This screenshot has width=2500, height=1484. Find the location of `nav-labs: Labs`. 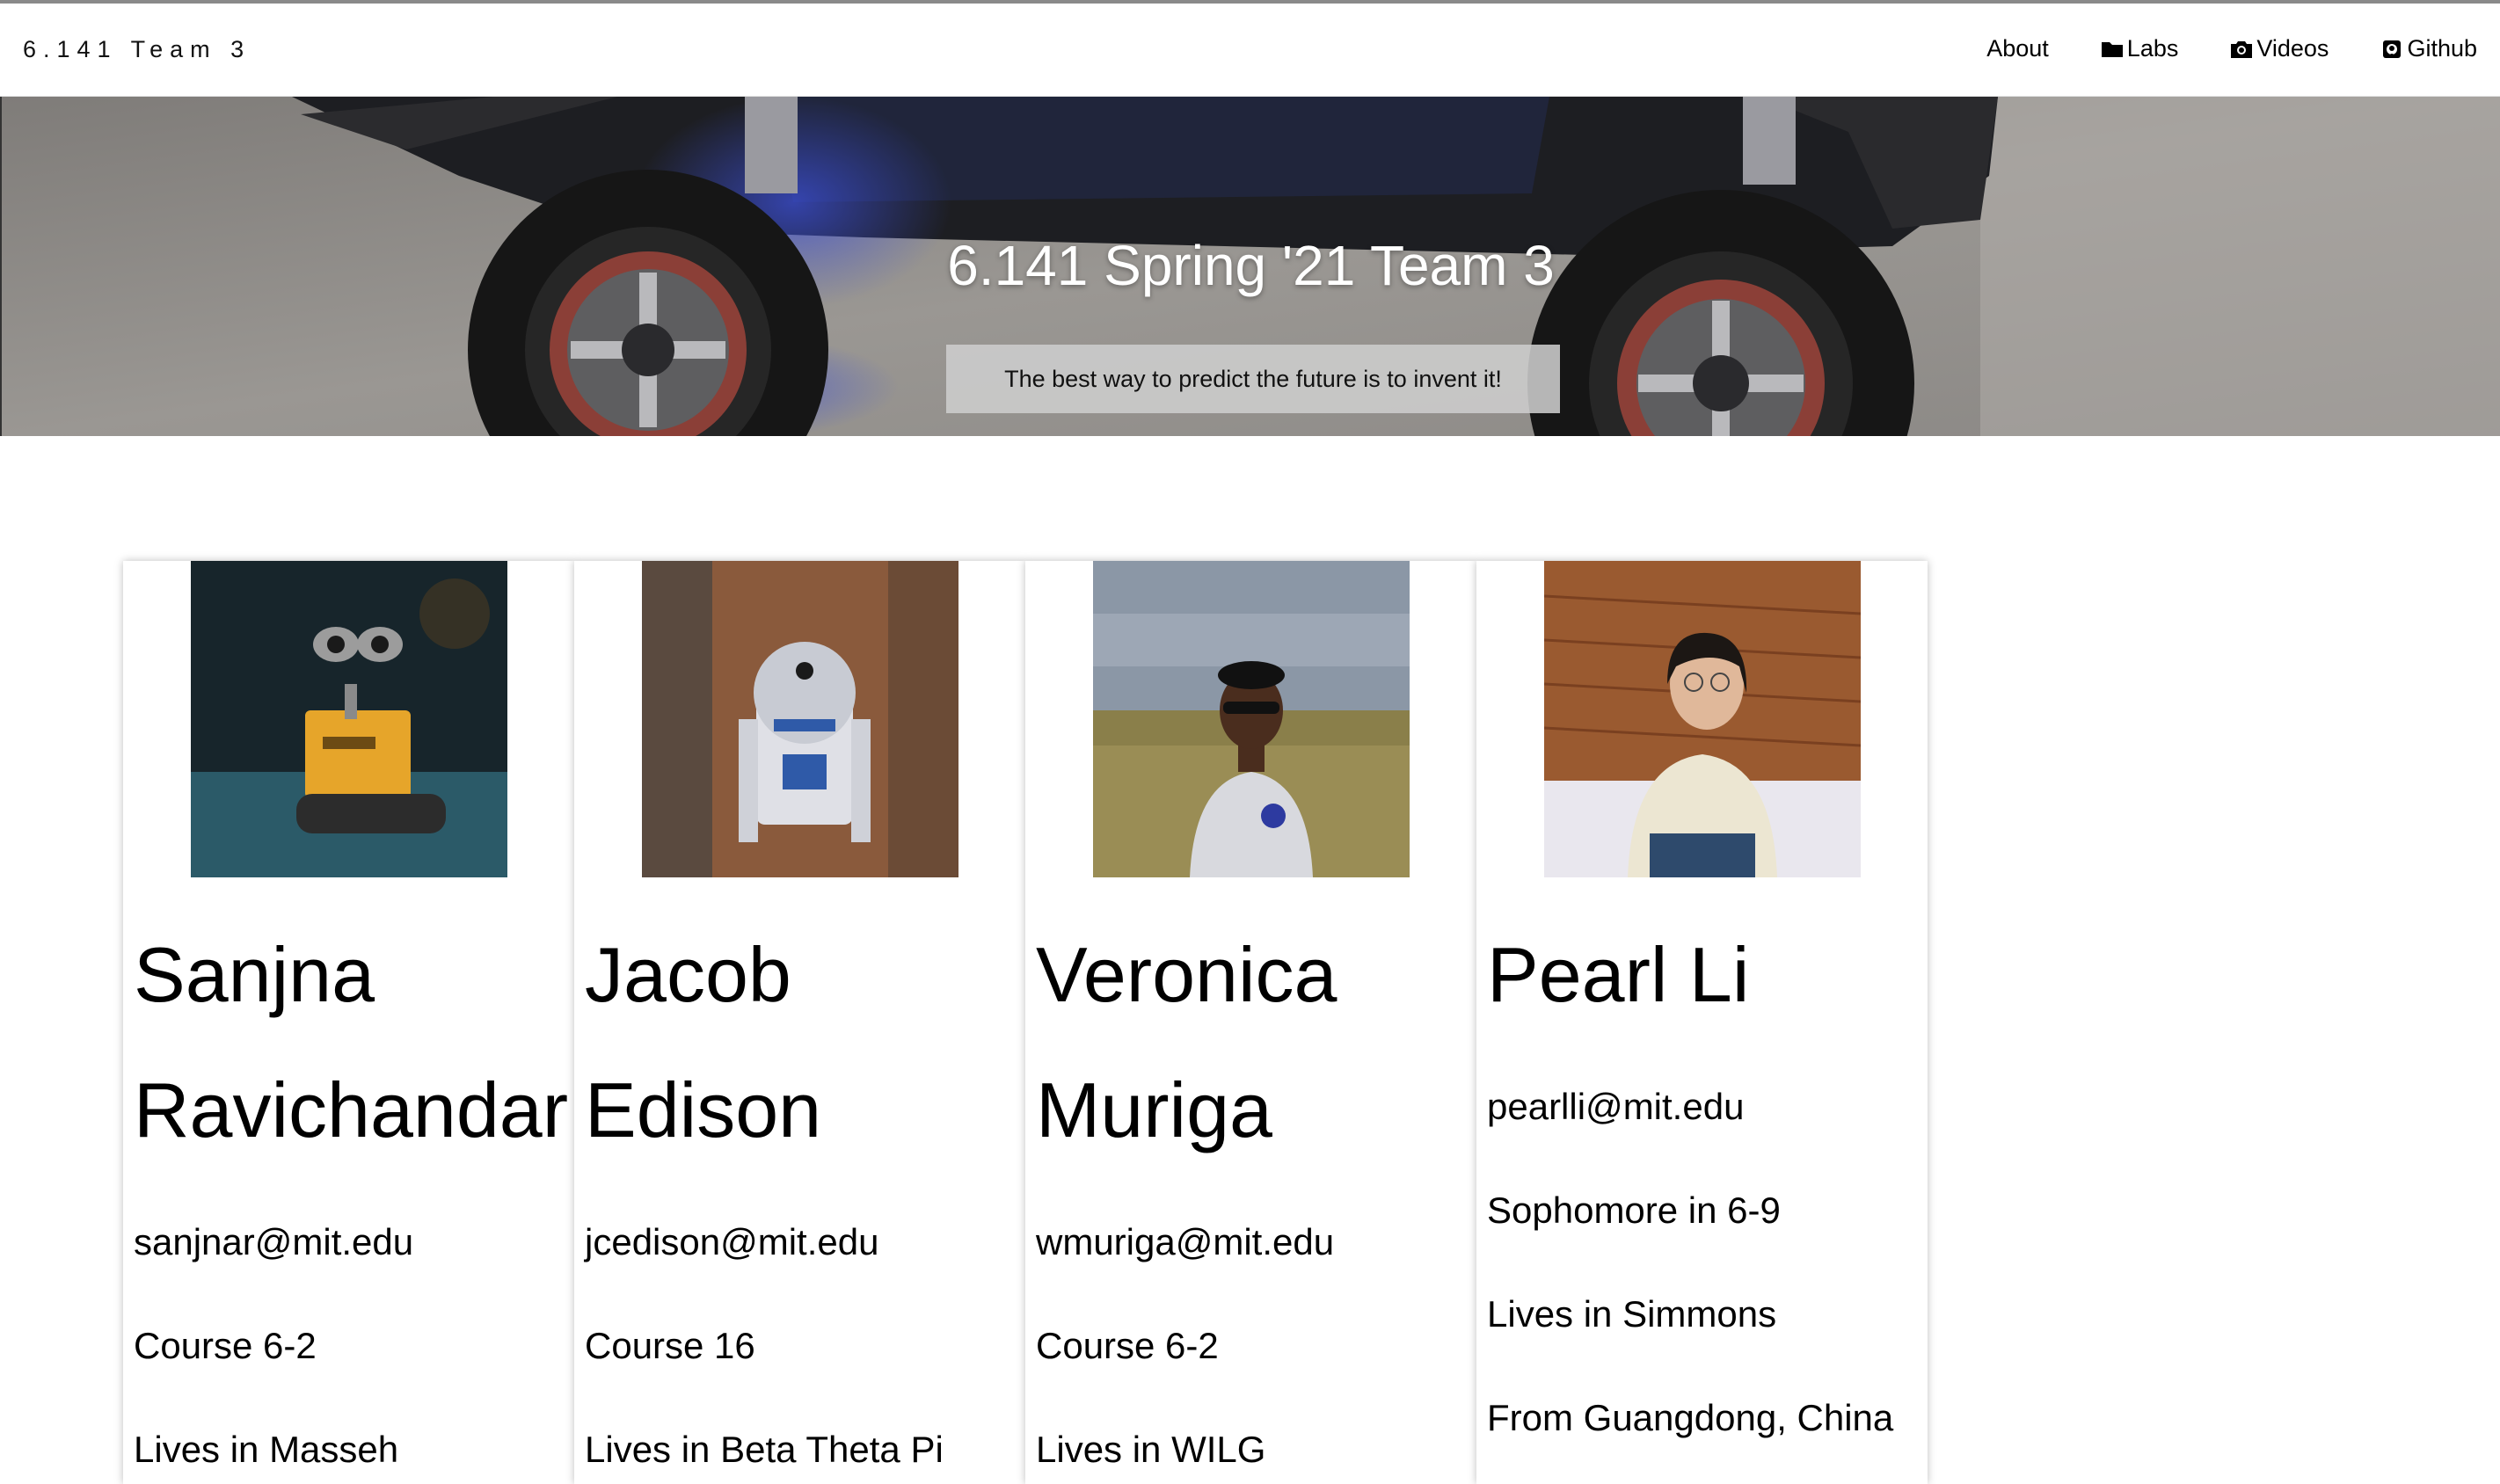

nav-labs: Labs is located at coordinates (2139, 49).